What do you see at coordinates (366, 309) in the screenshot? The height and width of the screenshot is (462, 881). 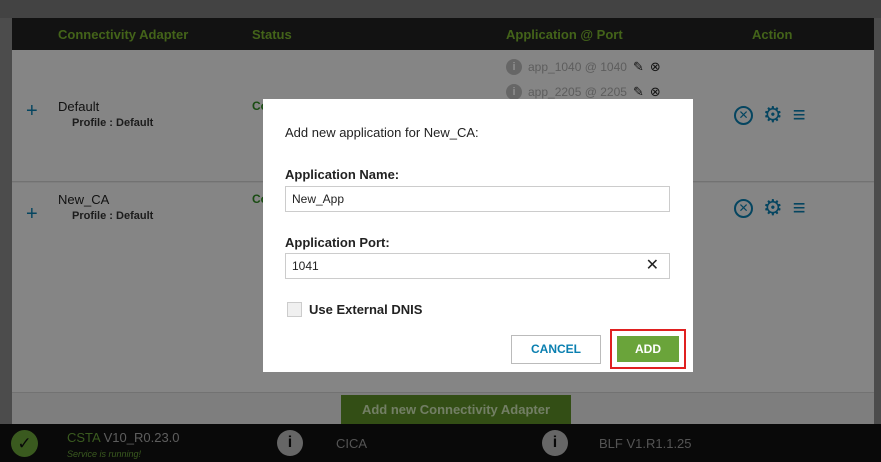 I see `use-external-dnis-label: Use External DNIS` at bounding box center [366, 309].